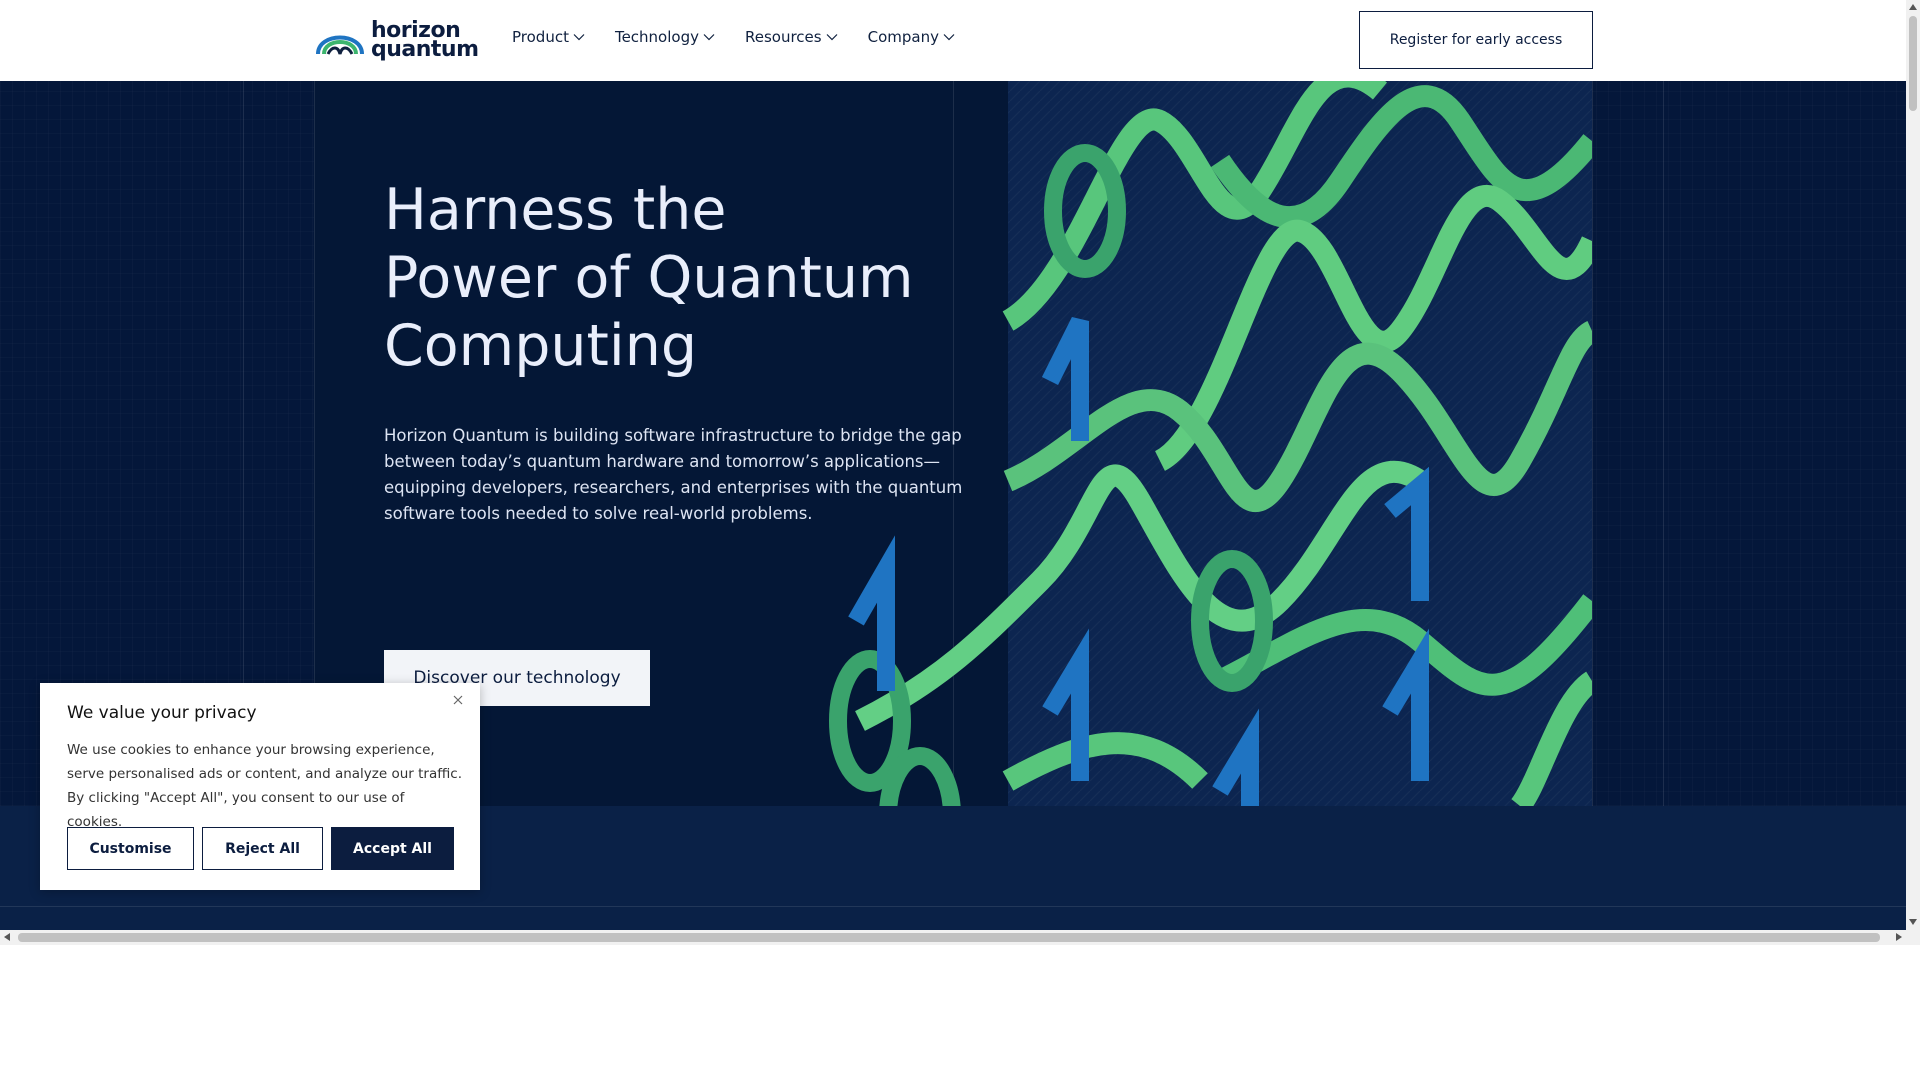 Image resolution: width=1920 pixels, height=1080 pixels. I want to click on vertical-scrollbar, so click(1913, 465).